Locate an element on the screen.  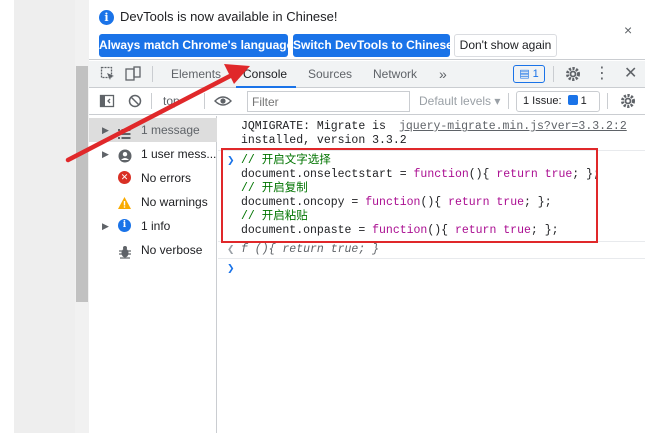
arrow-head is located at coordinates (237, 74).